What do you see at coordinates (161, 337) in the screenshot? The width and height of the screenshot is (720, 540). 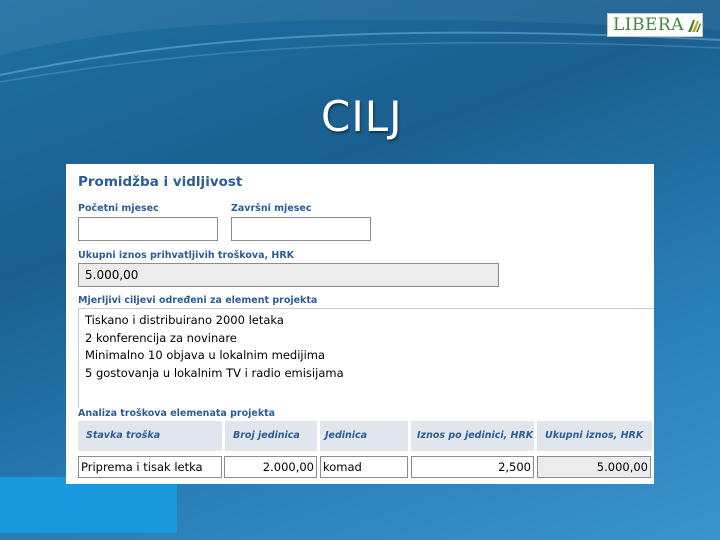 I see `goal-line: 2 konferencija za novinare` at bounding box center [161, 337].